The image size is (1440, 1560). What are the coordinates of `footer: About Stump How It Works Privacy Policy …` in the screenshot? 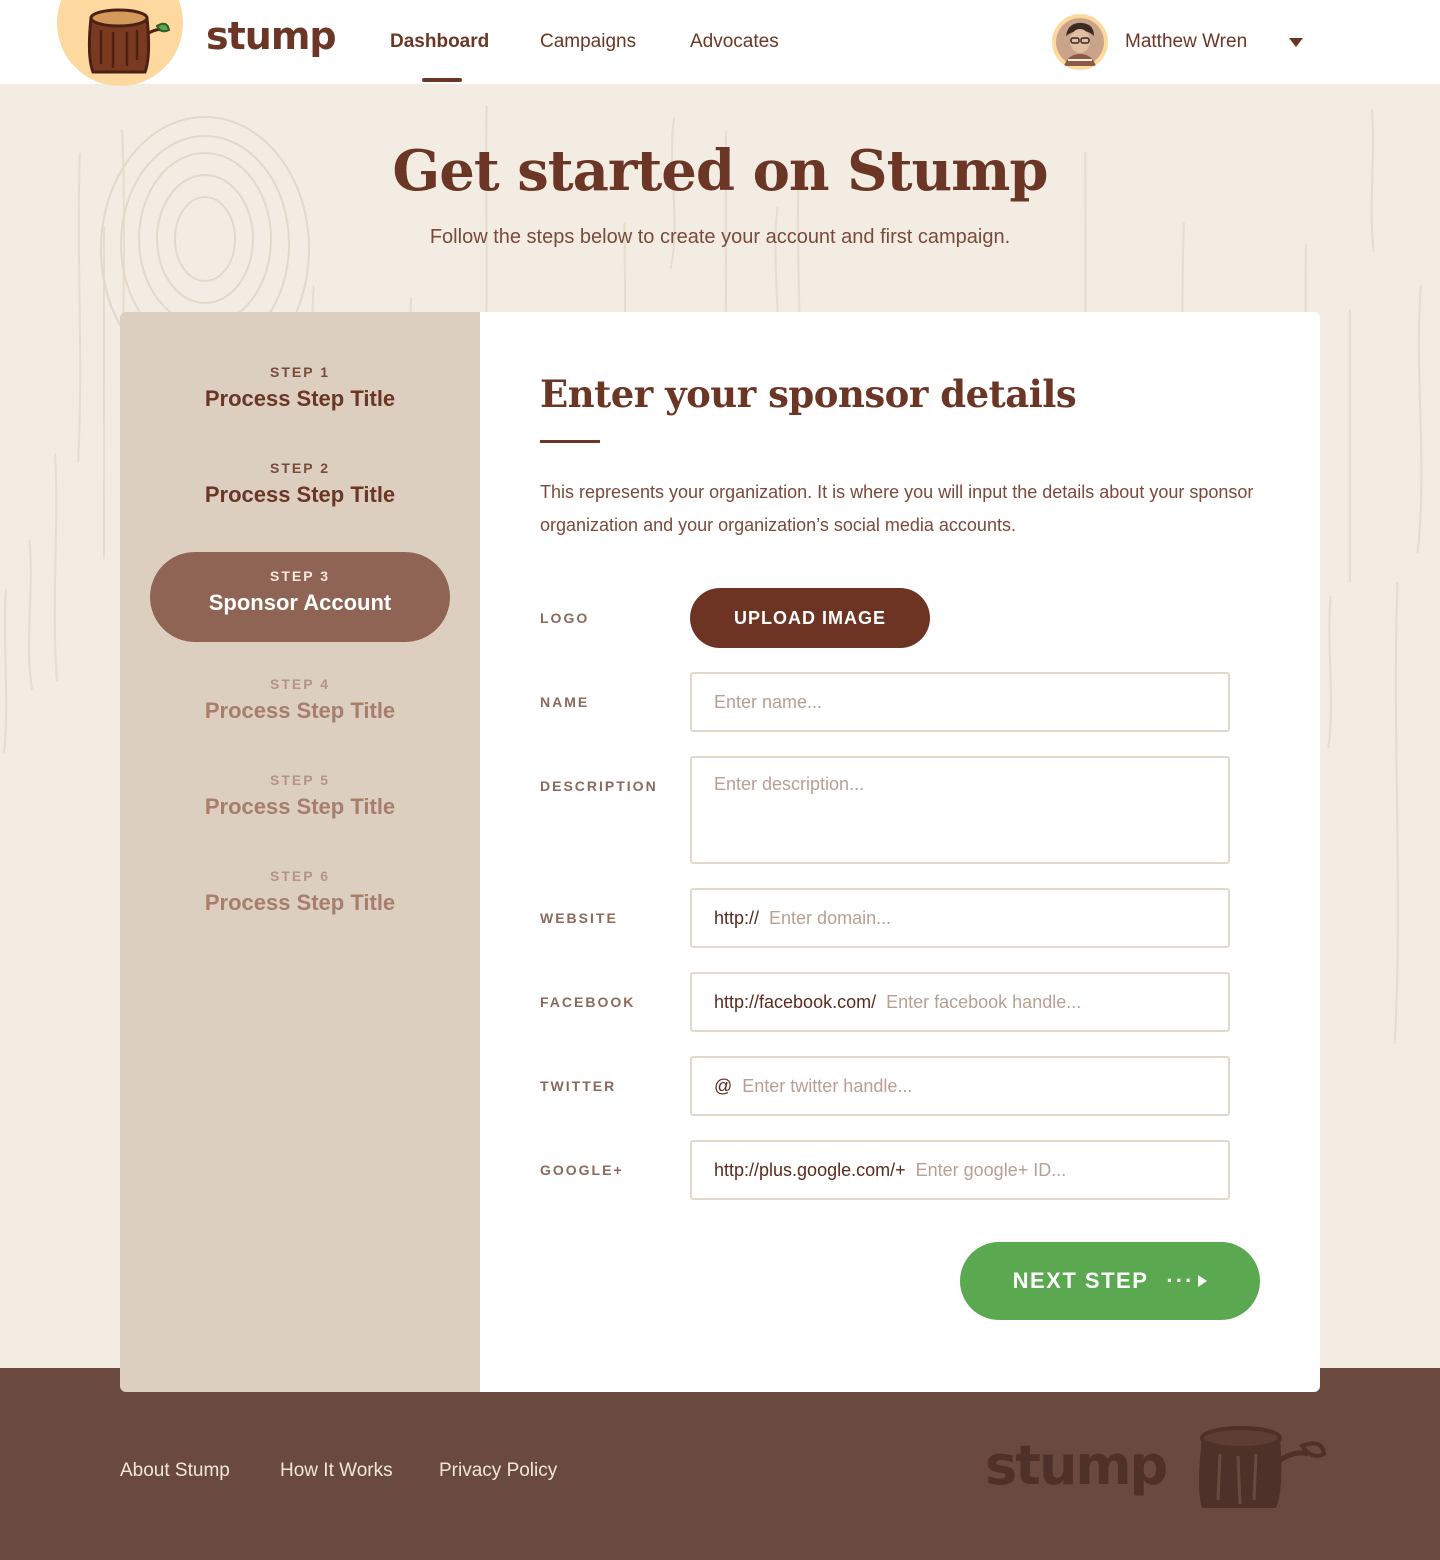 It's located at (720, 1464).